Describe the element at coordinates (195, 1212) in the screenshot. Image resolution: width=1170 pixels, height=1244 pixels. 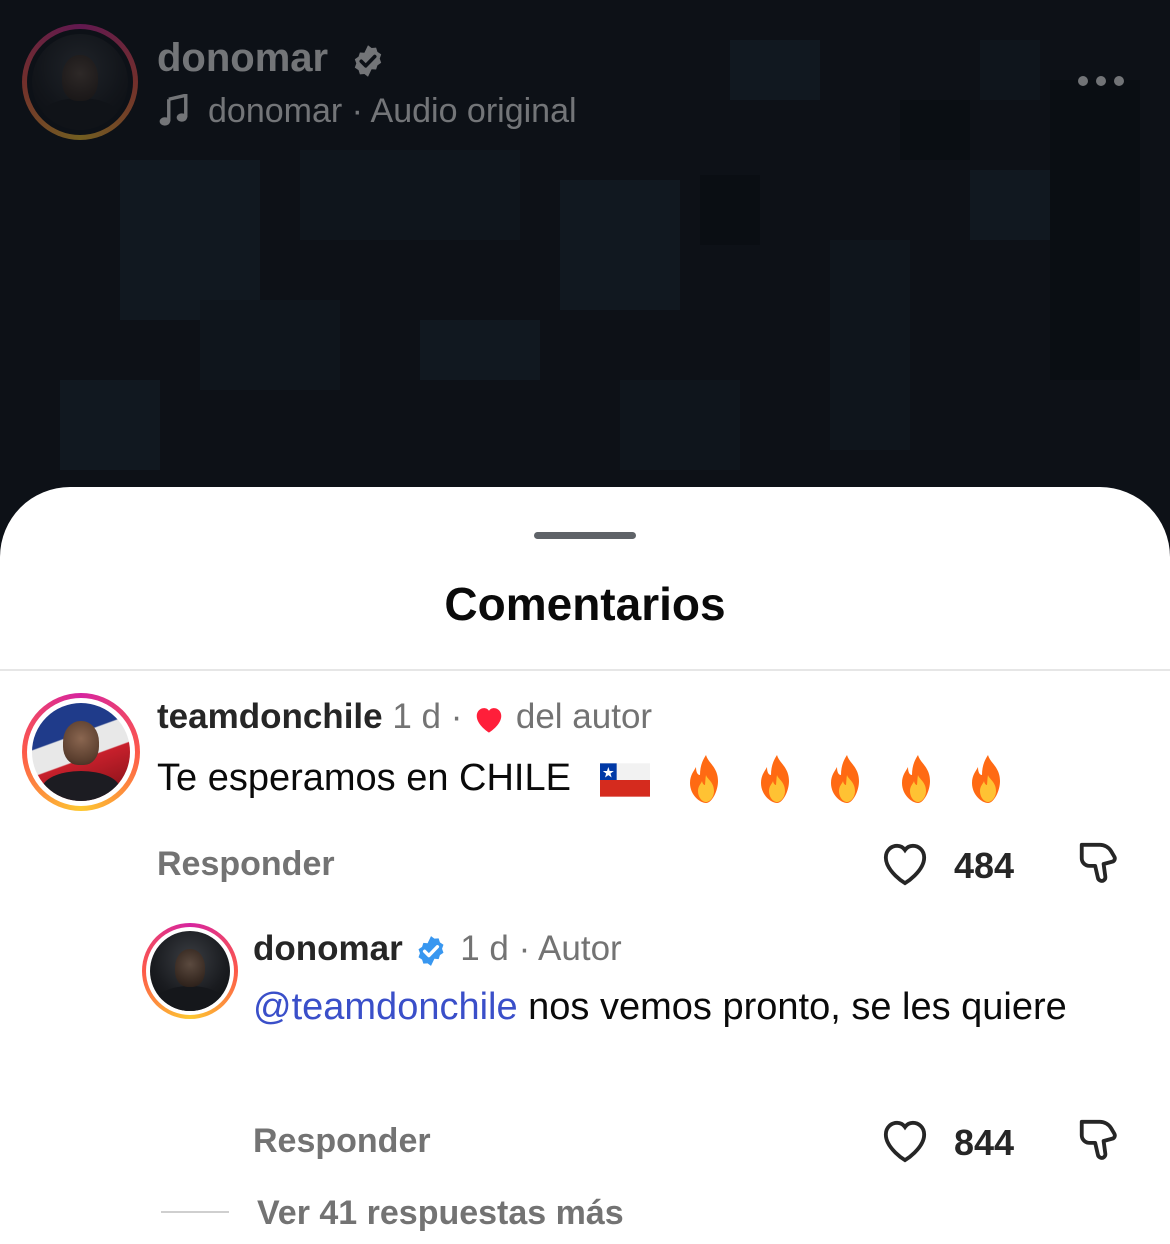
I see `replies-connector-line` at that location.